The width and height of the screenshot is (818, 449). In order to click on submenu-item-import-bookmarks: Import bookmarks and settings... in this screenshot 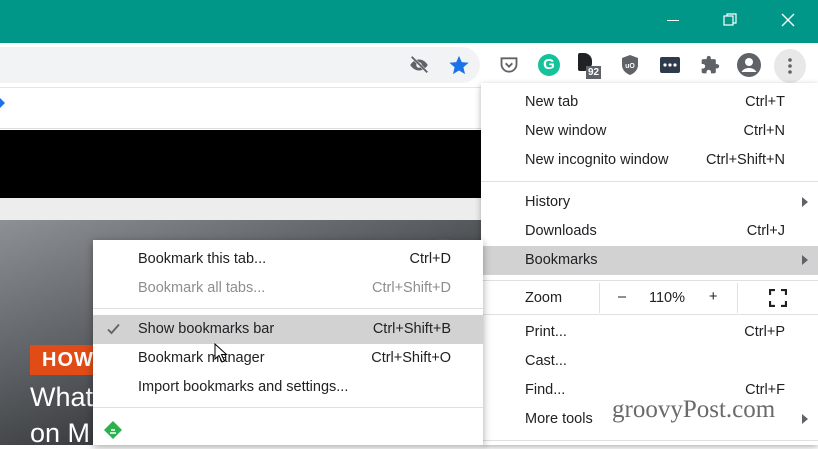, I will do `click(288, 387)`.